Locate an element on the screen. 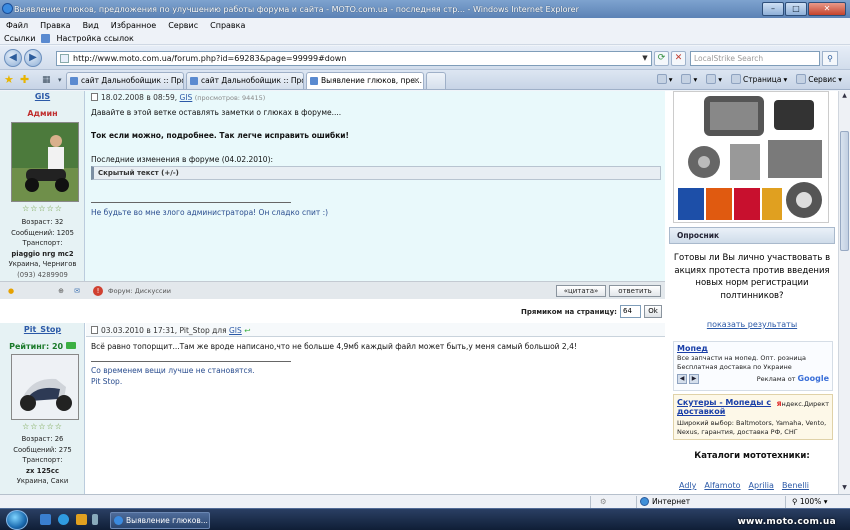 This screenshot has width=850, height=530. scrollbar-thumb is located at coordinates (844, 191).